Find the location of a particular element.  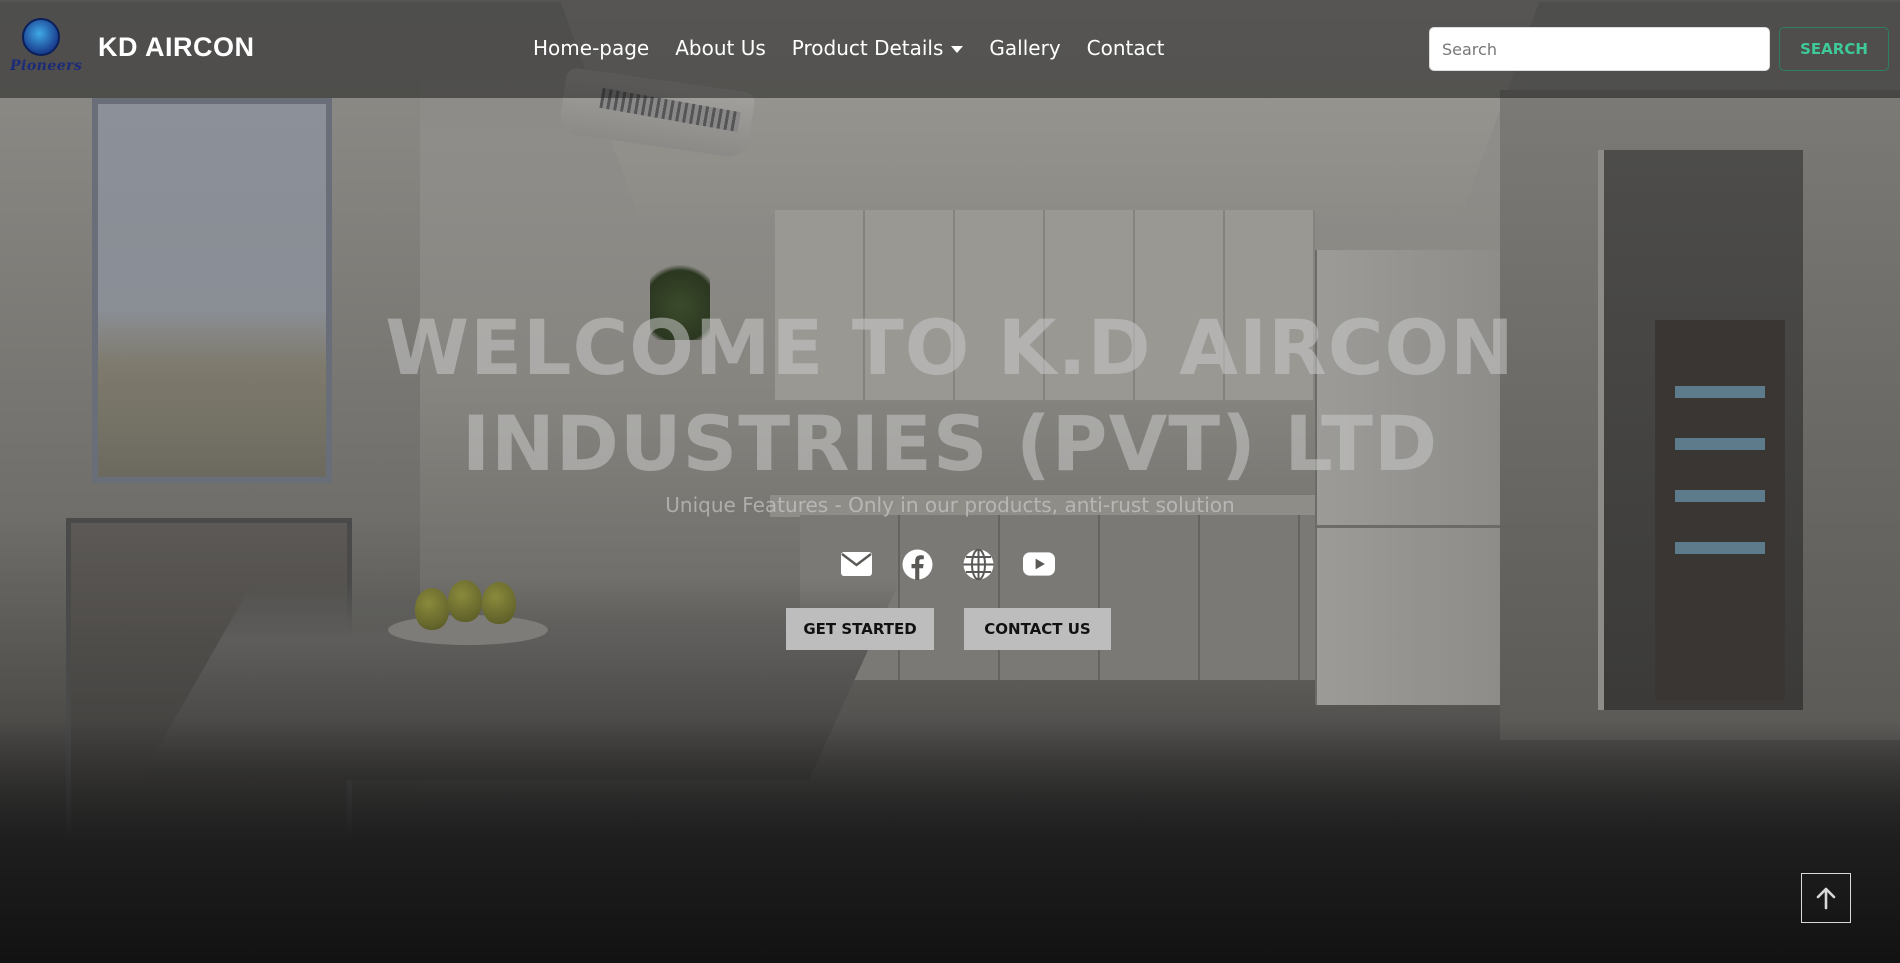

search-button: SEARCH is located at coordinates (1834, 49).